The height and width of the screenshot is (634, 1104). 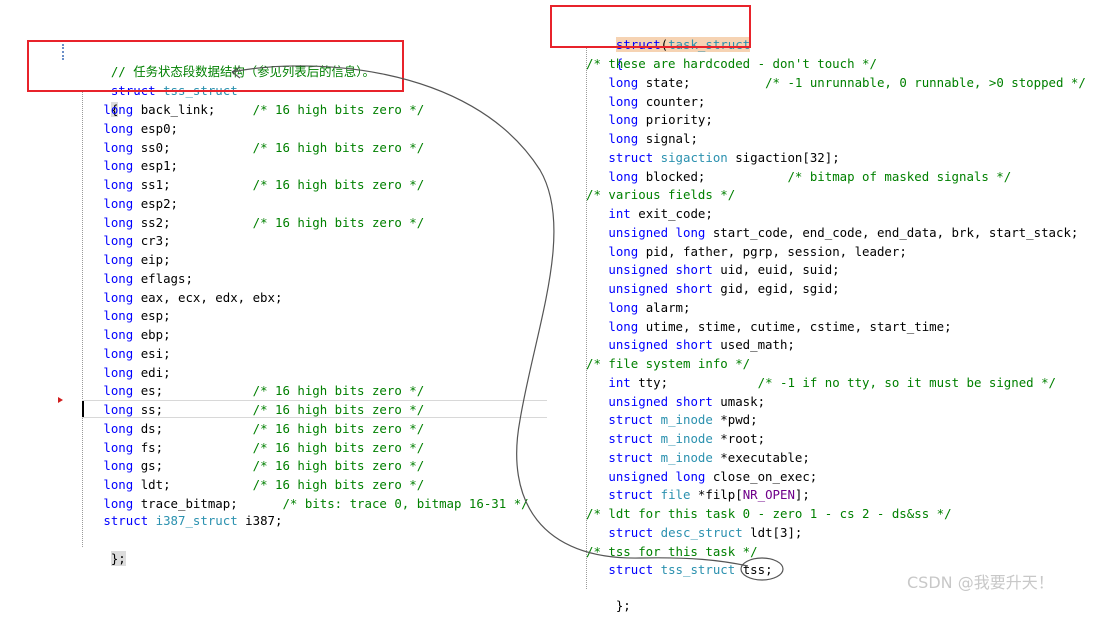 I want to click on csdn-watermark: CSDN @我要升天！, so click(x=980, y=582).